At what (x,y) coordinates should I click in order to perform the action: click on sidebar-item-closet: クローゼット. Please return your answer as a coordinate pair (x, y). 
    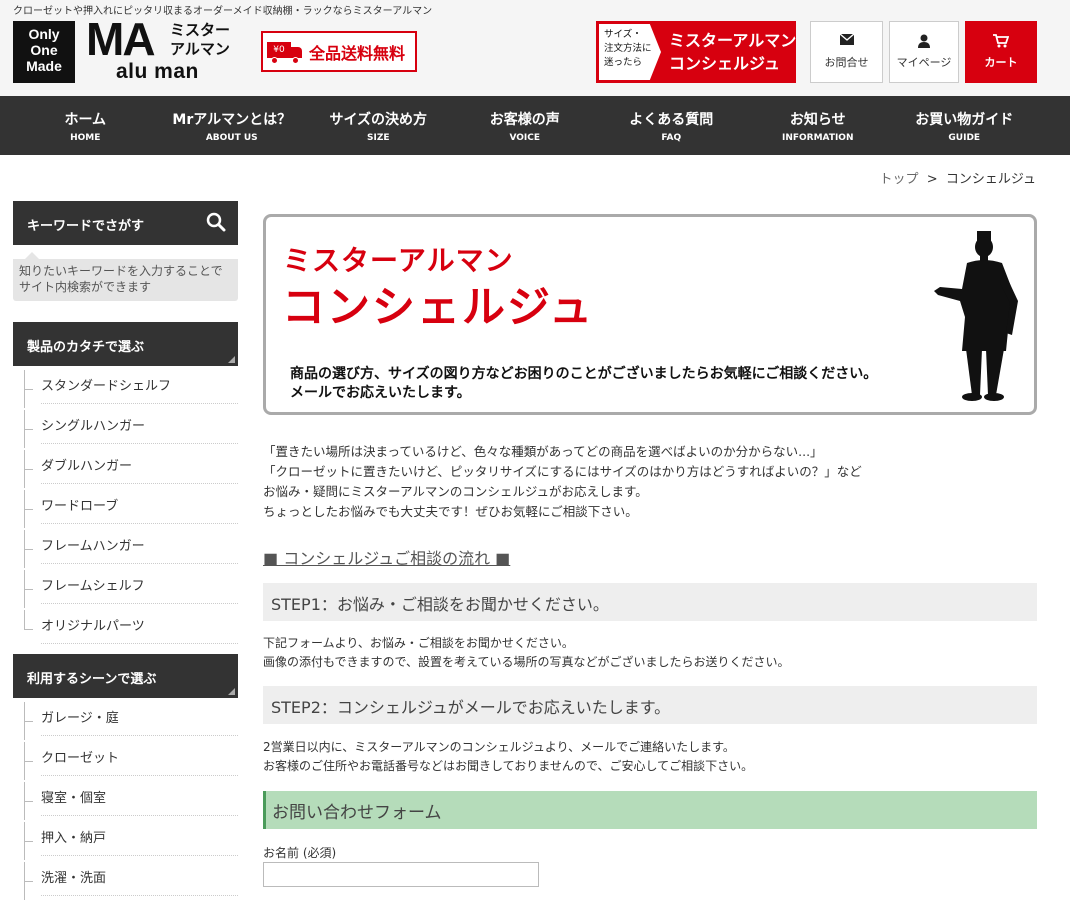
    Looking at the image, I should click on (125, 761).